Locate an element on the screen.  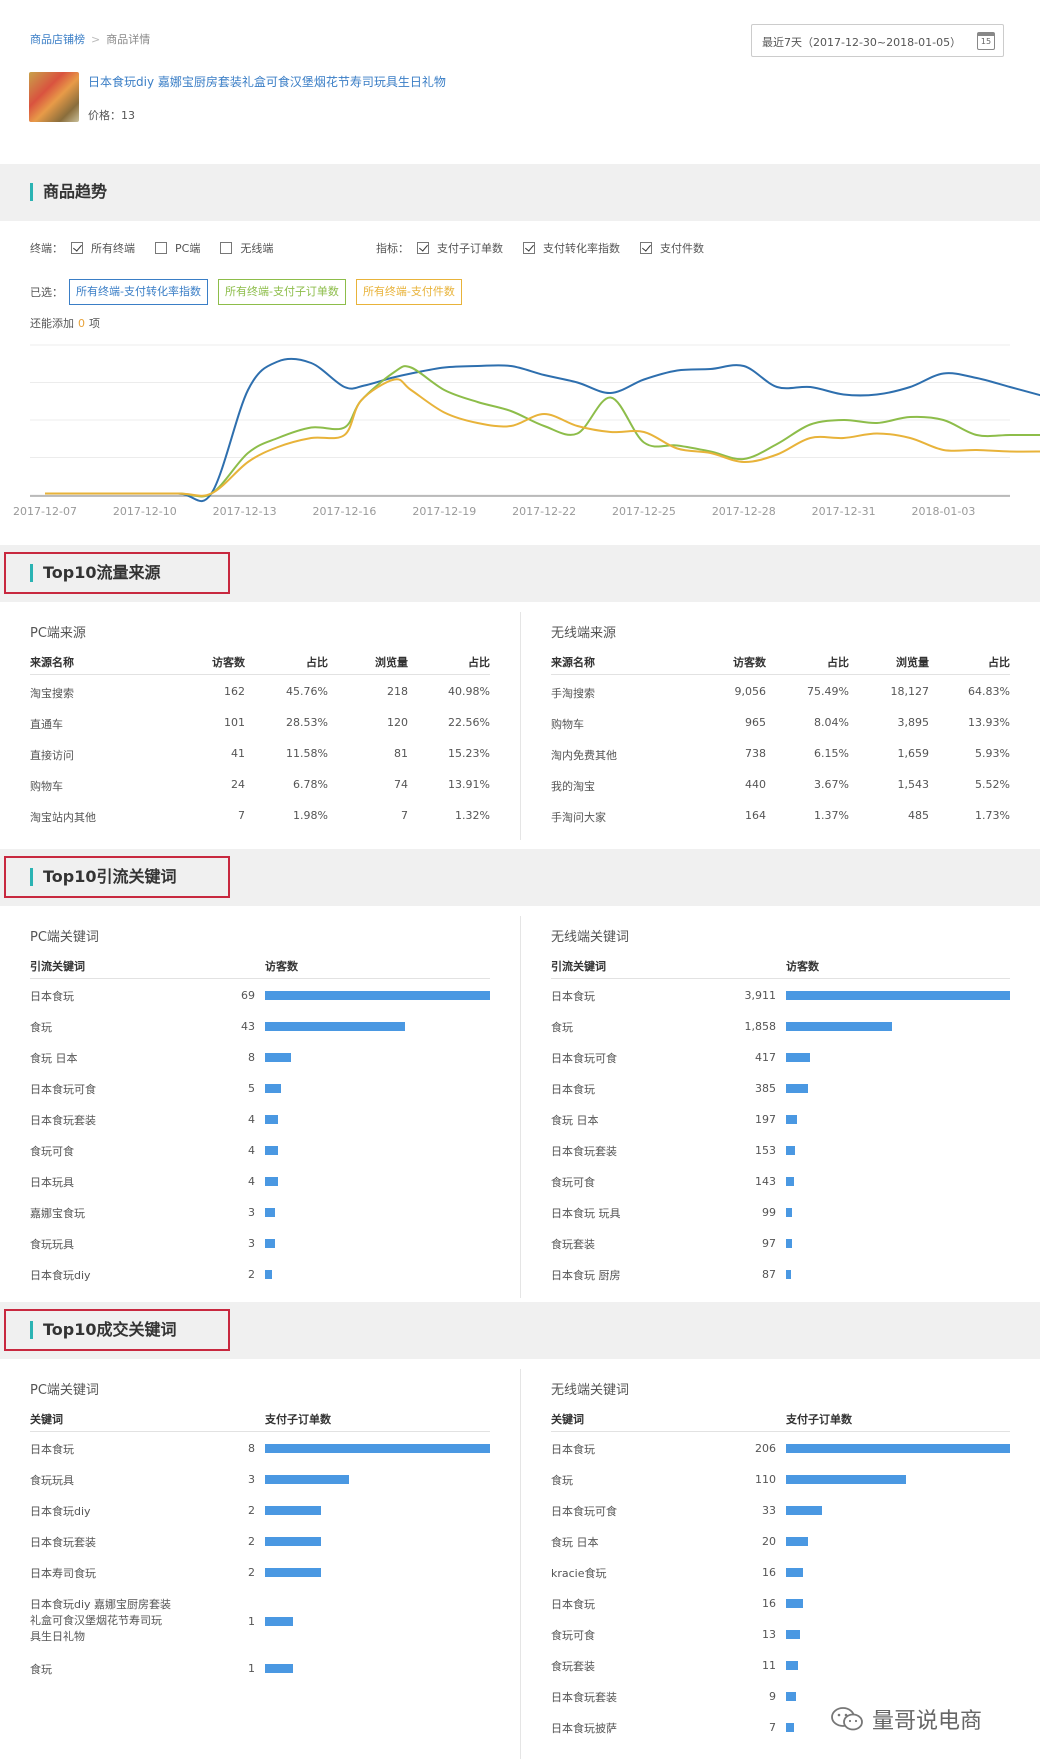
date-range-picker: 最近7天（2017-12-30~2018-01-05） 15 is located at coordinates (877, 40).